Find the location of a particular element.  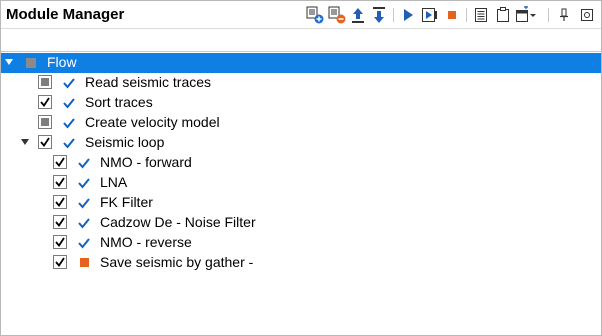

tree-row: Sort traces is located at coordinates (301, 103).